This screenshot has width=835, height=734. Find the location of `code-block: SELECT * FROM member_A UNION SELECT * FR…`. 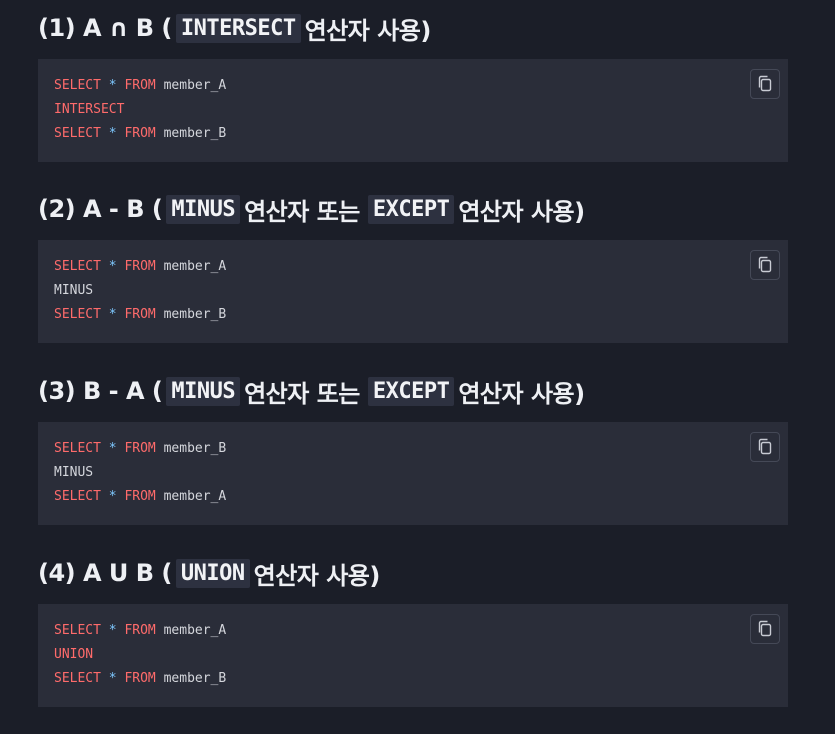

code-block: SELECT * FROM member_A UNION SELECT * FR… is located at coordinates (413, 655).